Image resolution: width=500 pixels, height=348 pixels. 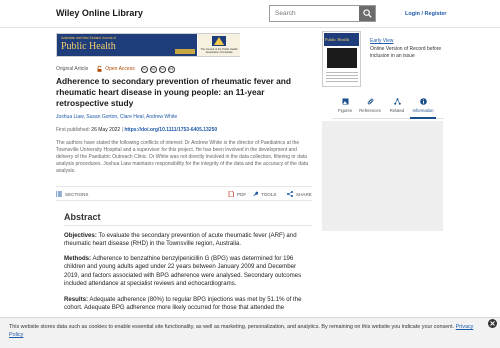 I want to click on tab-information: Information, so click(x=423, y=105).